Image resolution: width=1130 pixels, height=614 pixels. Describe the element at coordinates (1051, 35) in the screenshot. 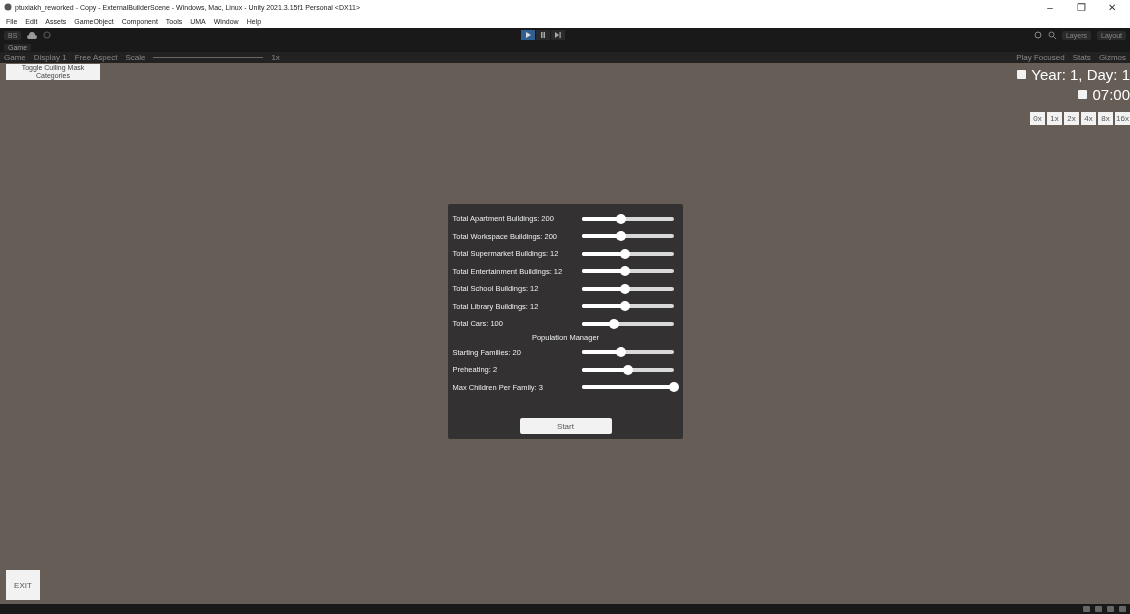

I see `search-icon` at that location.